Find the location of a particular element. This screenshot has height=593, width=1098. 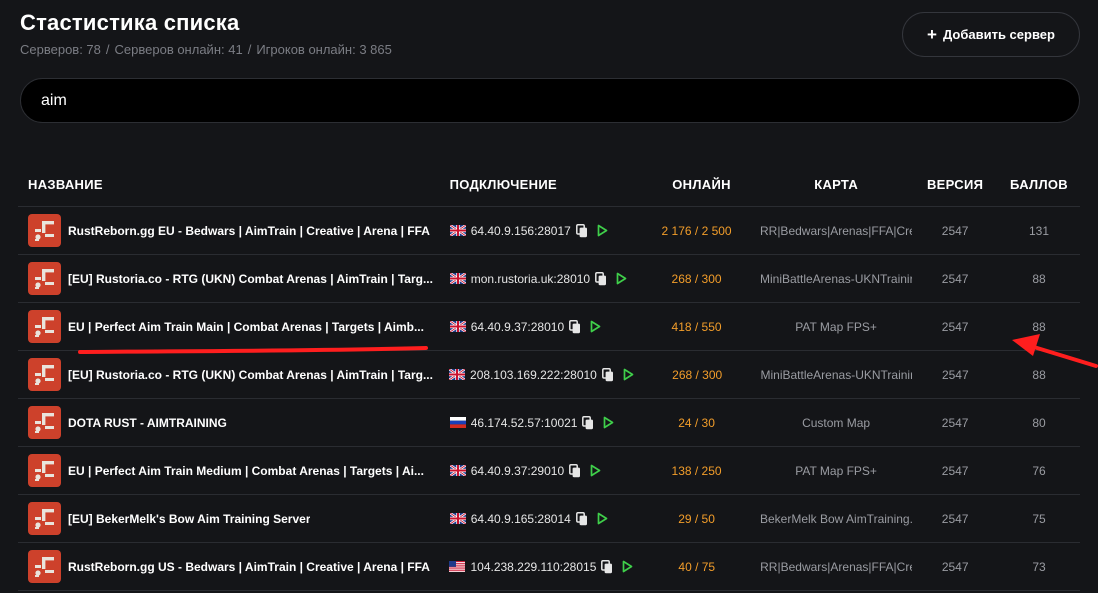

server-name: DOTA RUST - AIMTRAINING is located at coordinates (147, 423).